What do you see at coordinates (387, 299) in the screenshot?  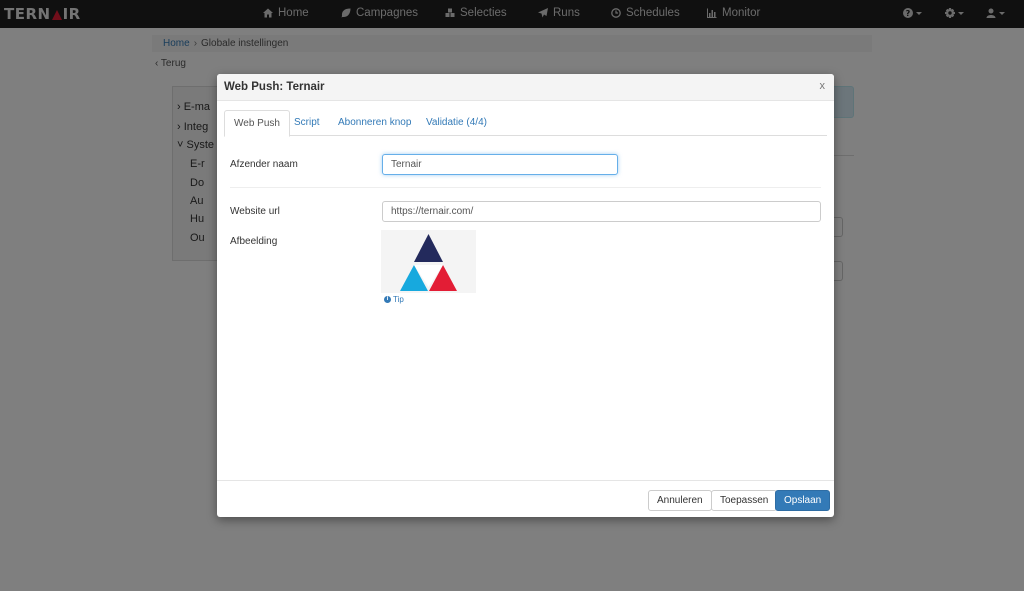 I see `info-icon: i` at bounding box center [387, 299].